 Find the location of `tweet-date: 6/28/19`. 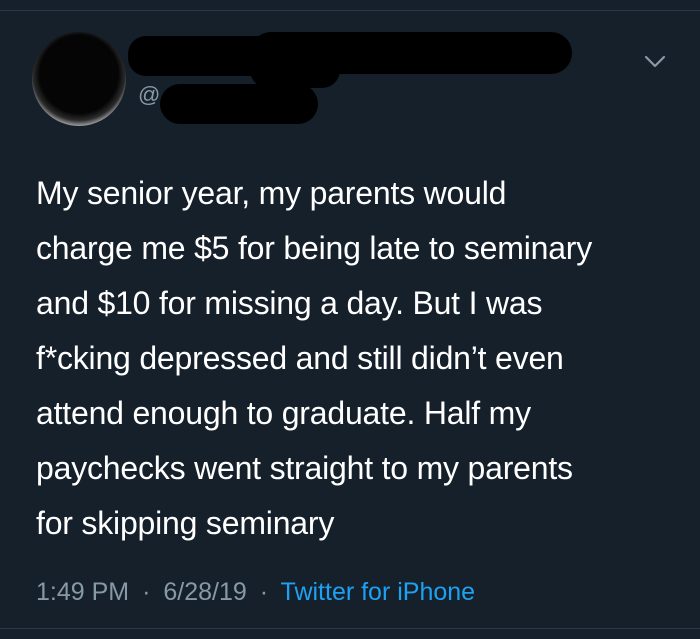

tweet-date: 6/28/19 is located at coordinates (204, 592).